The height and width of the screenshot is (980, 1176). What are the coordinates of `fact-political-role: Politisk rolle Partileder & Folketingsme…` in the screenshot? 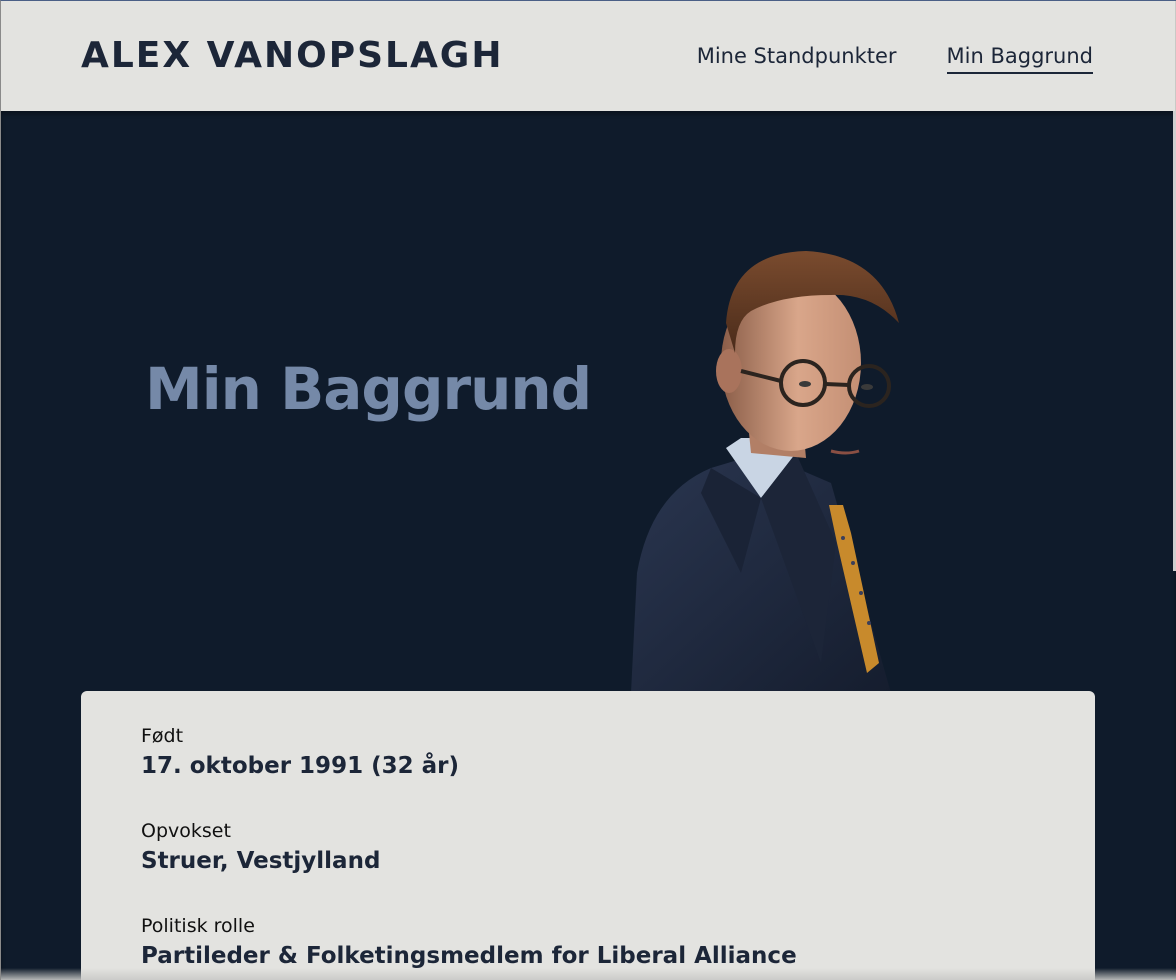 It's located at (469, 942).